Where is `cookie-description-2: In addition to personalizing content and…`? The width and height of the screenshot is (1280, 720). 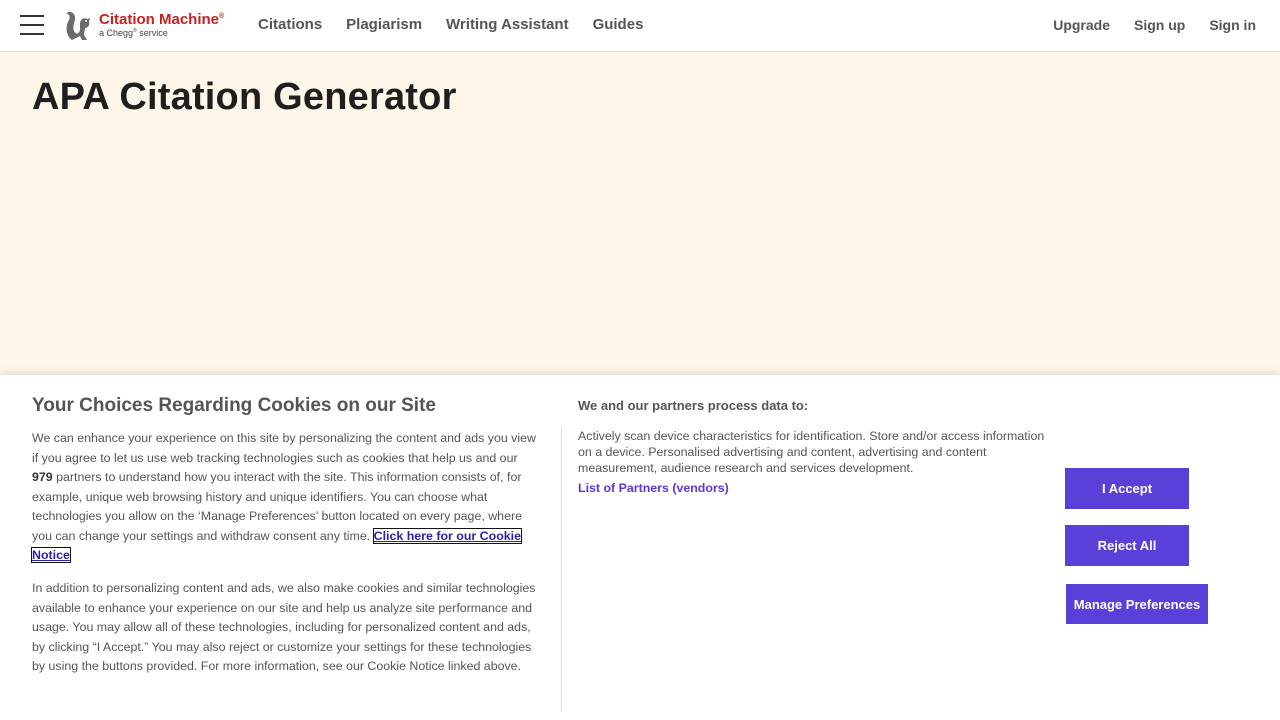 cookie-description-2: In addition to personalizing content and… is located at coordinates (284, 627).